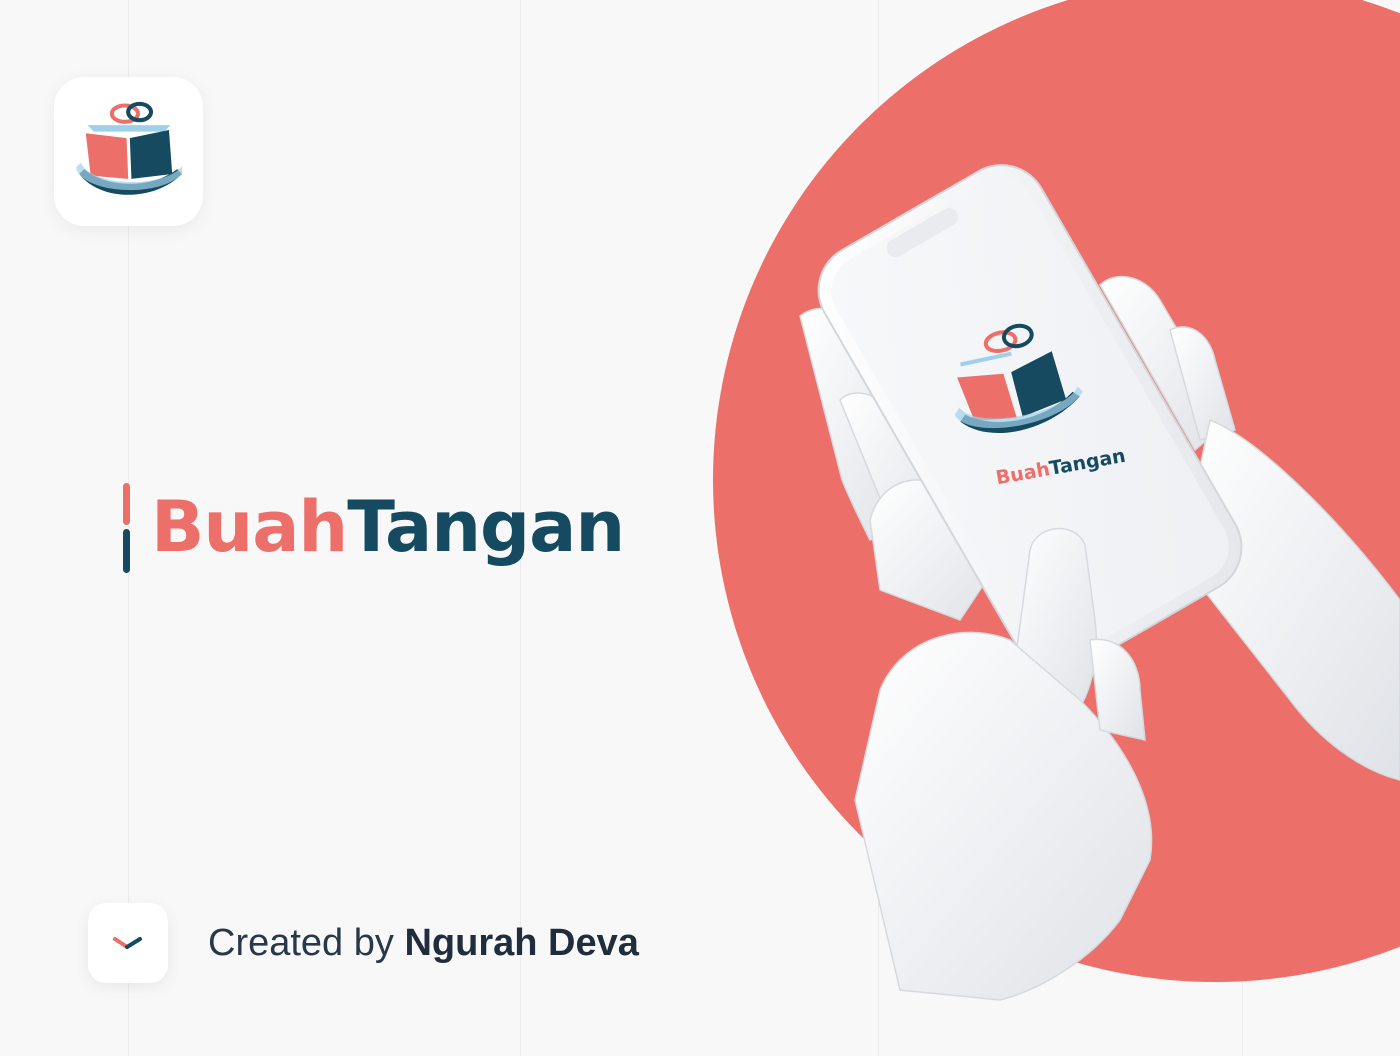 This screenshot has height=1056, width=1400. What do you see at coordinates (301, 943) in the screenshot?
I see `credit-prefix: Created by` at bounding box center [301, 943].